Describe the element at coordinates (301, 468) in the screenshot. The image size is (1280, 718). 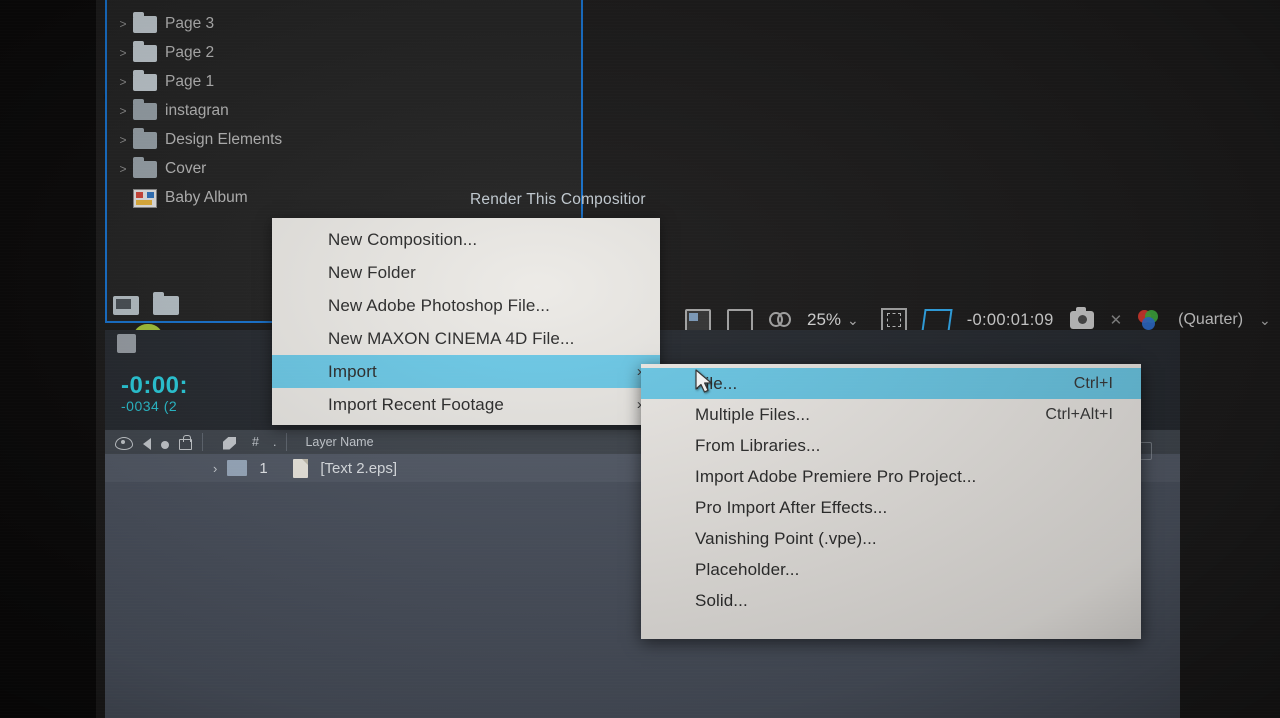
I see `eps-file-icon` at that location.